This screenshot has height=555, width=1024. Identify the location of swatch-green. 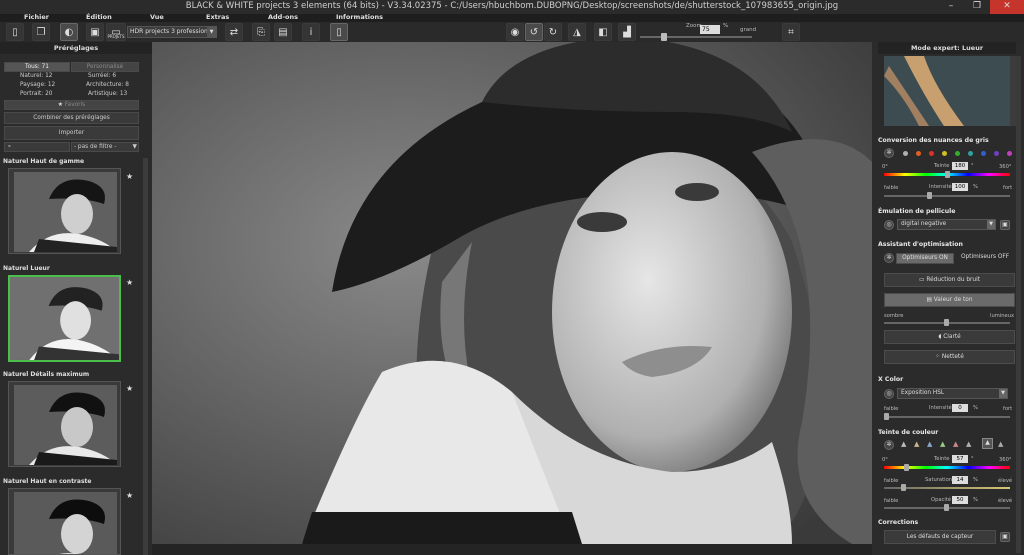
(957, 153).